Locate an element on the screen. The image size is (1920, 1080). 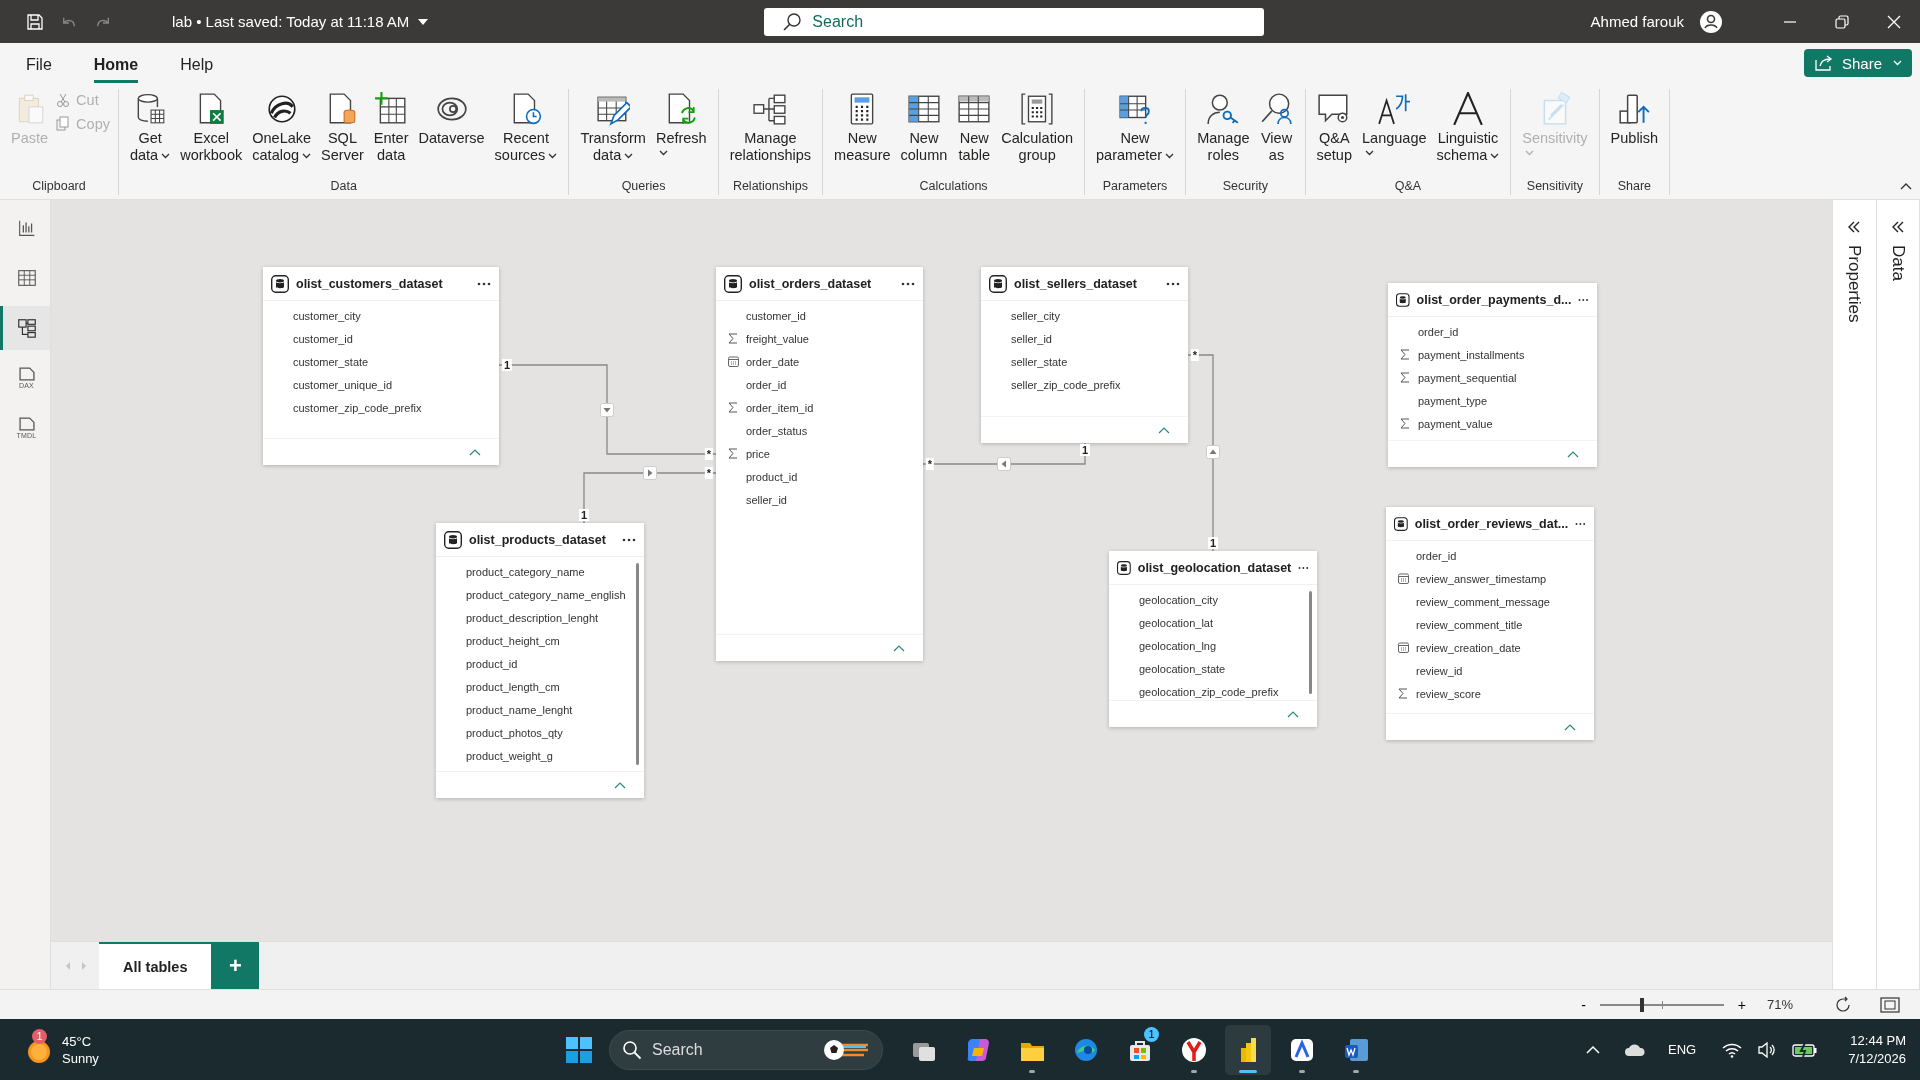
ribbon-button: Manage relationships is located at coordinates (770, 127).